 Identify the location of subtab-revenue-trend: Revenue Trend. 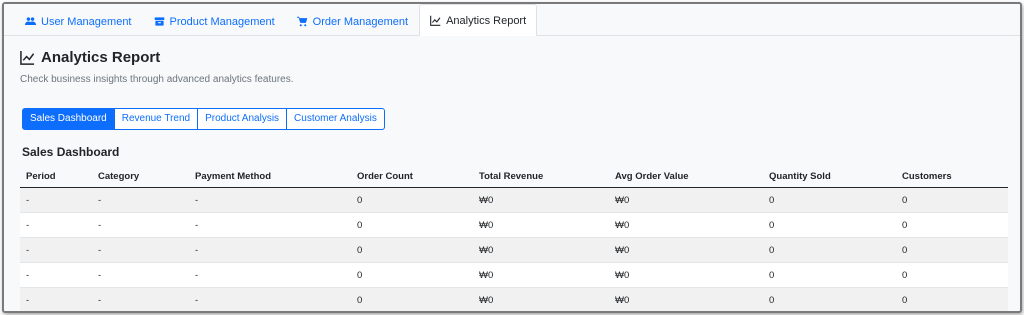
(156, 119).